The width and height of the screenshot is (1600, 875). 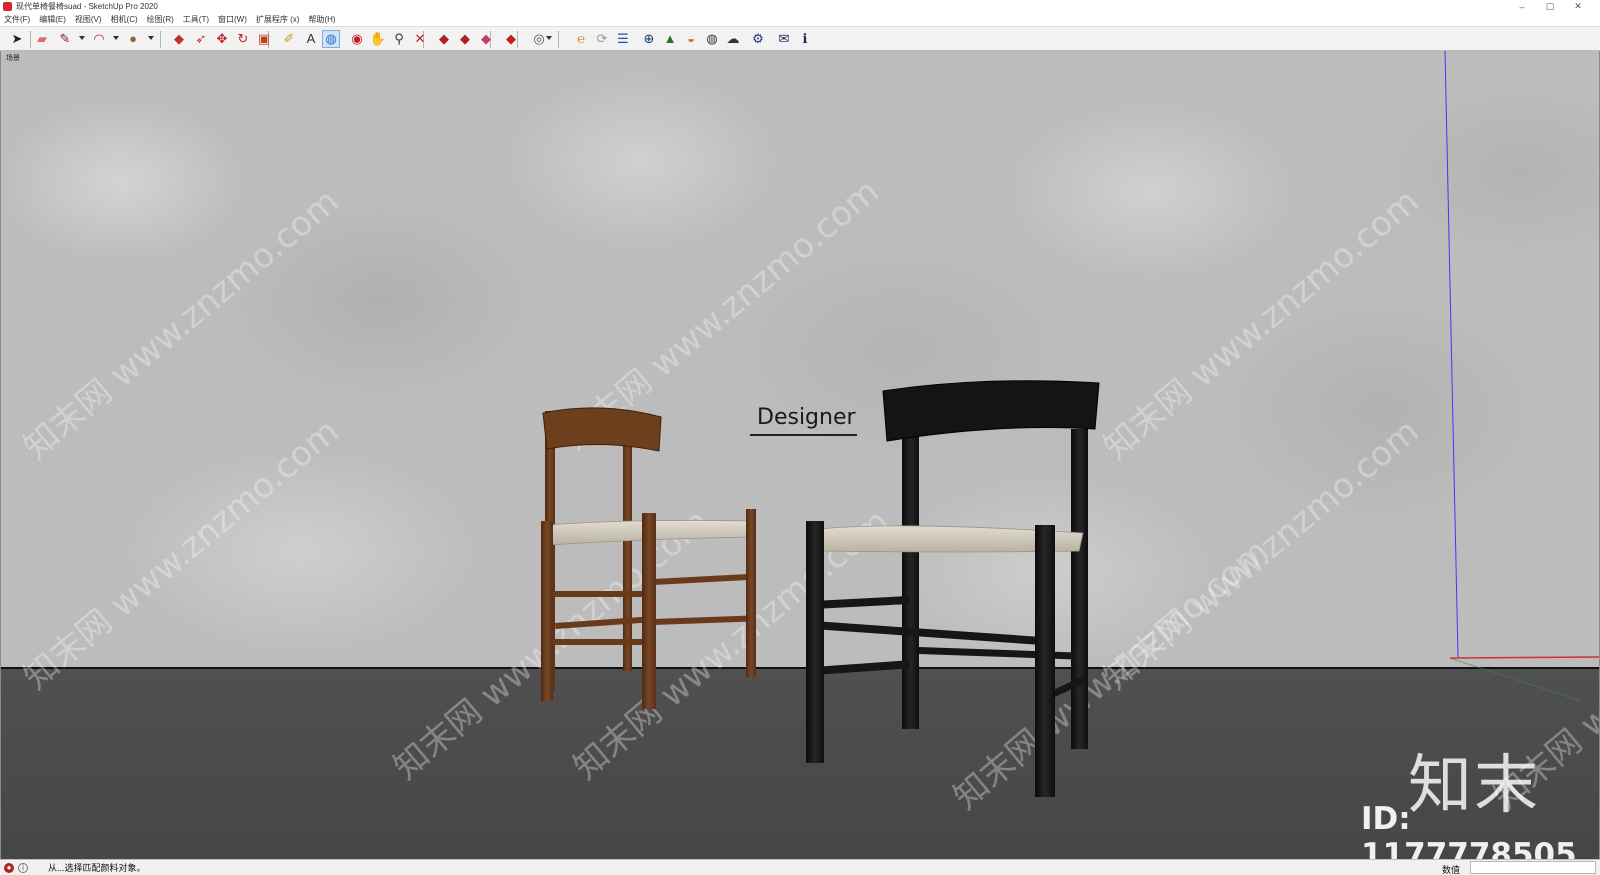 What do you see at coordinates (991, 411) in the screenshot?
I see `black-chair-backrest` at bounding box center [991, 411].